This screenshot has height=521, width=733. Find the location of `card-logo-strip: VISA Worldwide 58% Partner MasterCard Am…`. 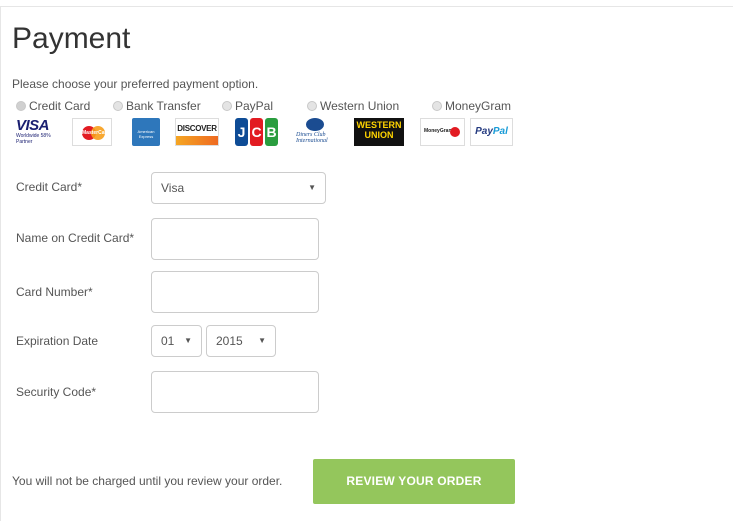

card-logo-strip: VISA Worldwide 58% Partner MasterCard Am… is located at coordinates (374, 133).